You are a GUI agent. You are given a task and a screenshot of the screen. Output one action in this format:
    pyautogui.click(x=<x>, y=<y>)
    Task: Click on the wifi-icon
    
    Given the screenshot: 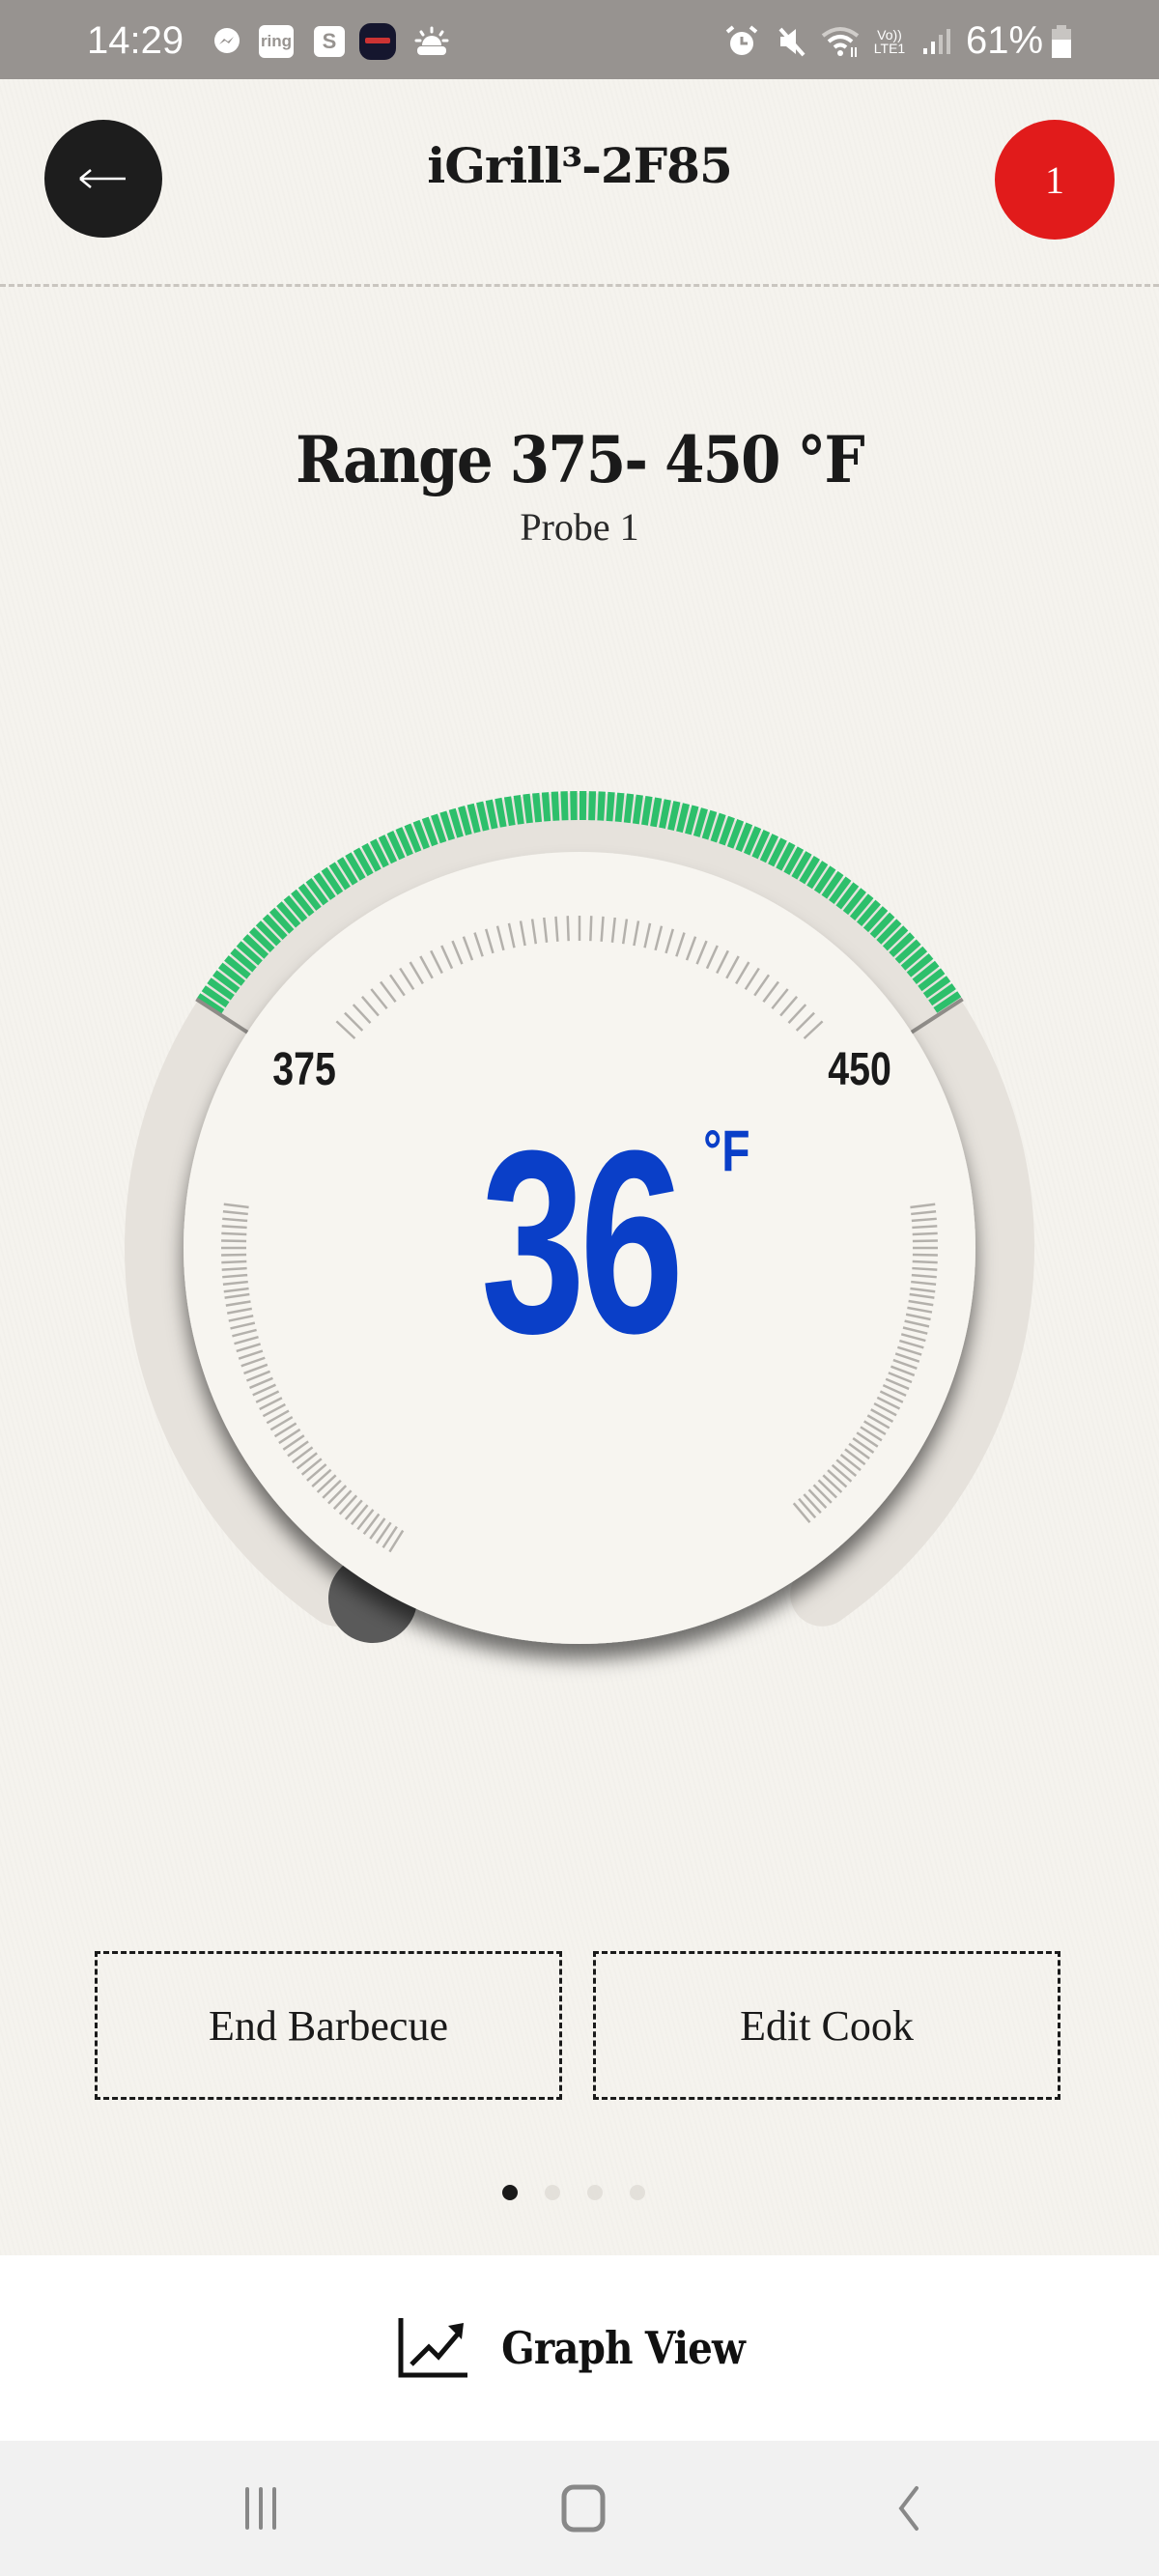 What is the action you would take?
    pyautogui.click(x=842, y=42)
    